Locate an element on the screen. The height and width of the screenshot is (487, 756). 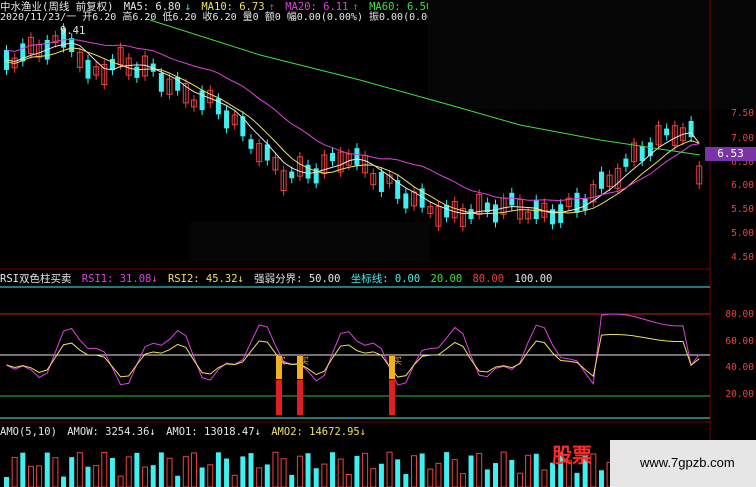
watermark-site: www.7gpzb.com is located at coordinates (687, 462).